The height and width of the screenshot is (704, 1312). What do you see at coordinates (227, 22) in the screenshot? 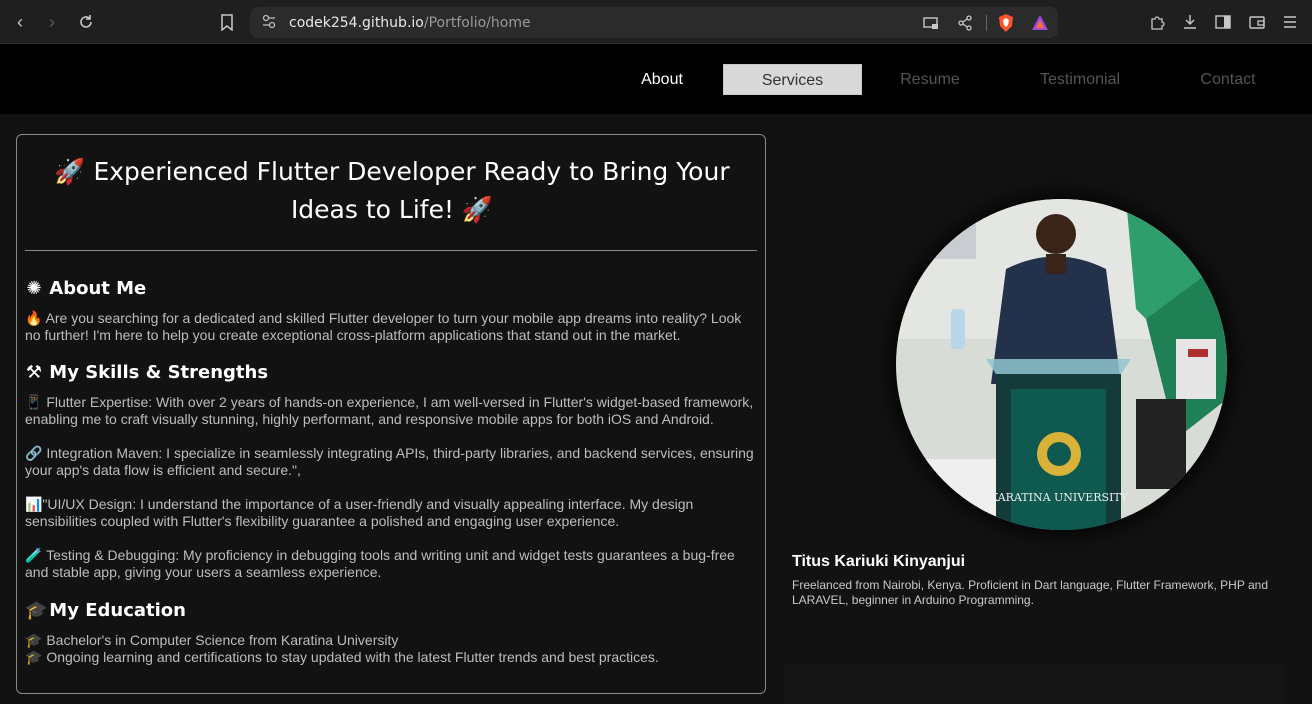
I see `bookmark-icon` at bounding box center [227, 22].